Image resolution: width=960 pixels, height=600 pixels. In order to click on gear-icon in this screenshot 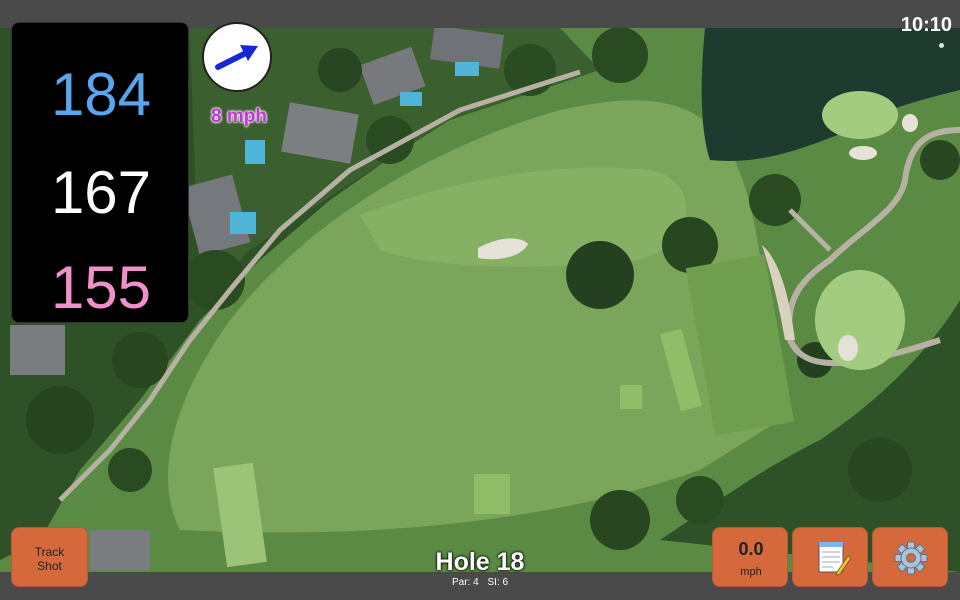, I will do `click(911, 558)`.